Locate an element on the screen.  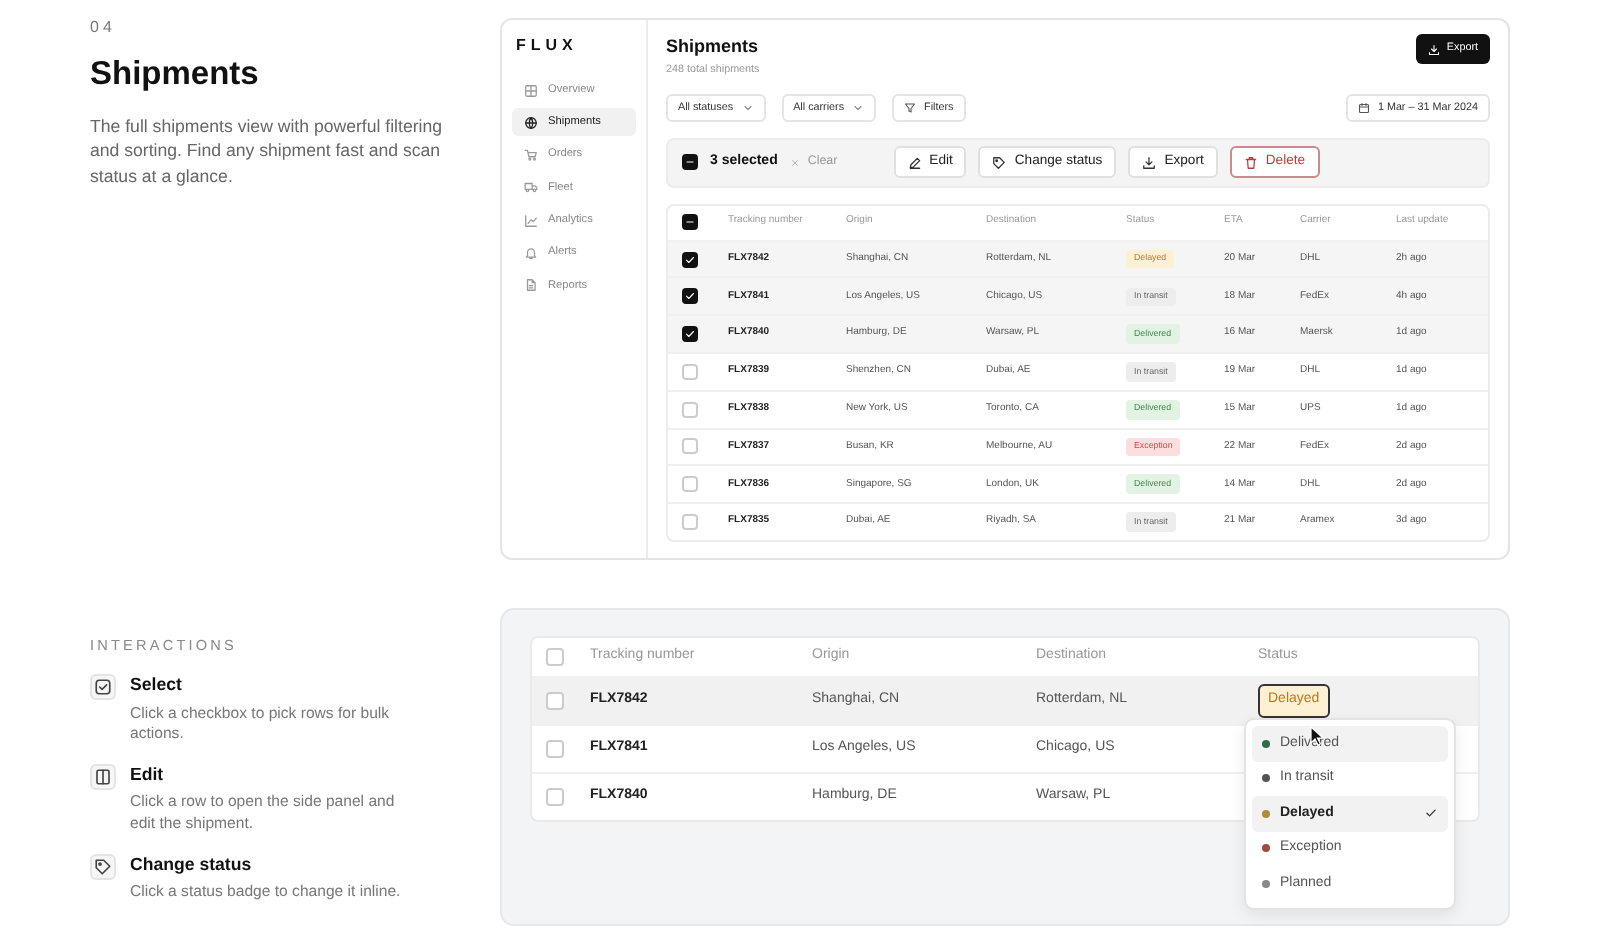
panel-icon is located at coordinates (103, 777).